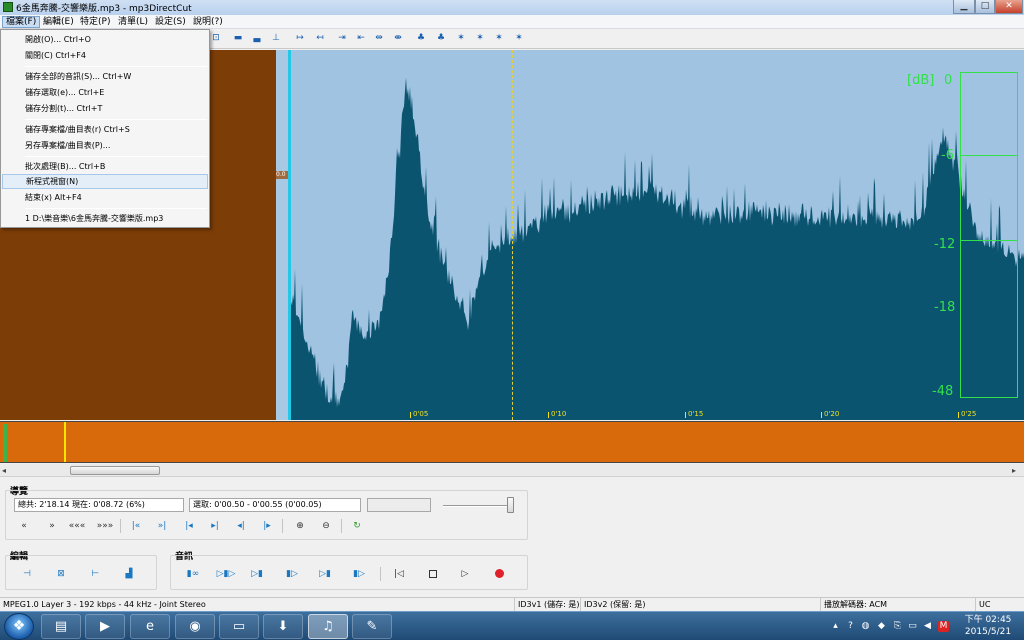  Describe the element at coordinates (357, 526) in the screenshot. I see `loop-button: ↻` at that location.